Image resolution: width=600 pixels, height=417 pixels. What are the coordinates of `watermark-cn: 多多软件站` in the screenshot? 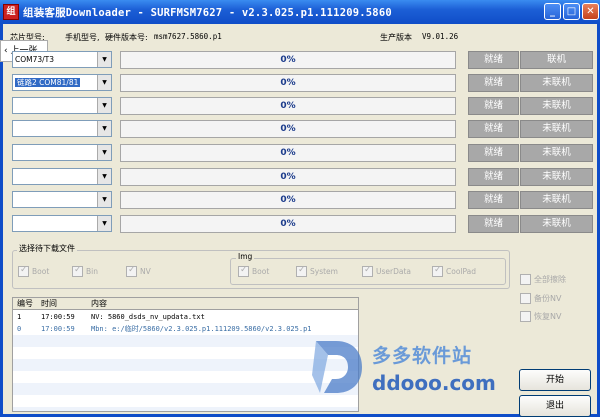 It's located at (422, 356).